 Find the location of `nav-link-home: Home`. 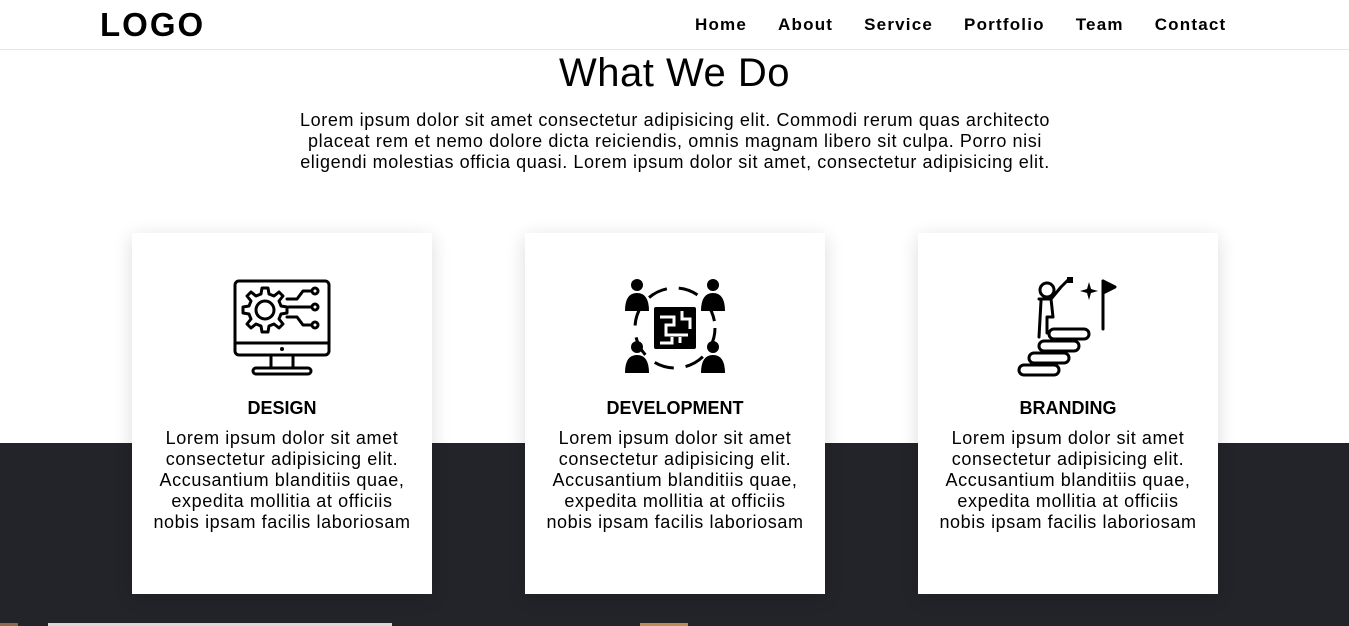

nav-link-home: Home is located at coordinates (721, 25).